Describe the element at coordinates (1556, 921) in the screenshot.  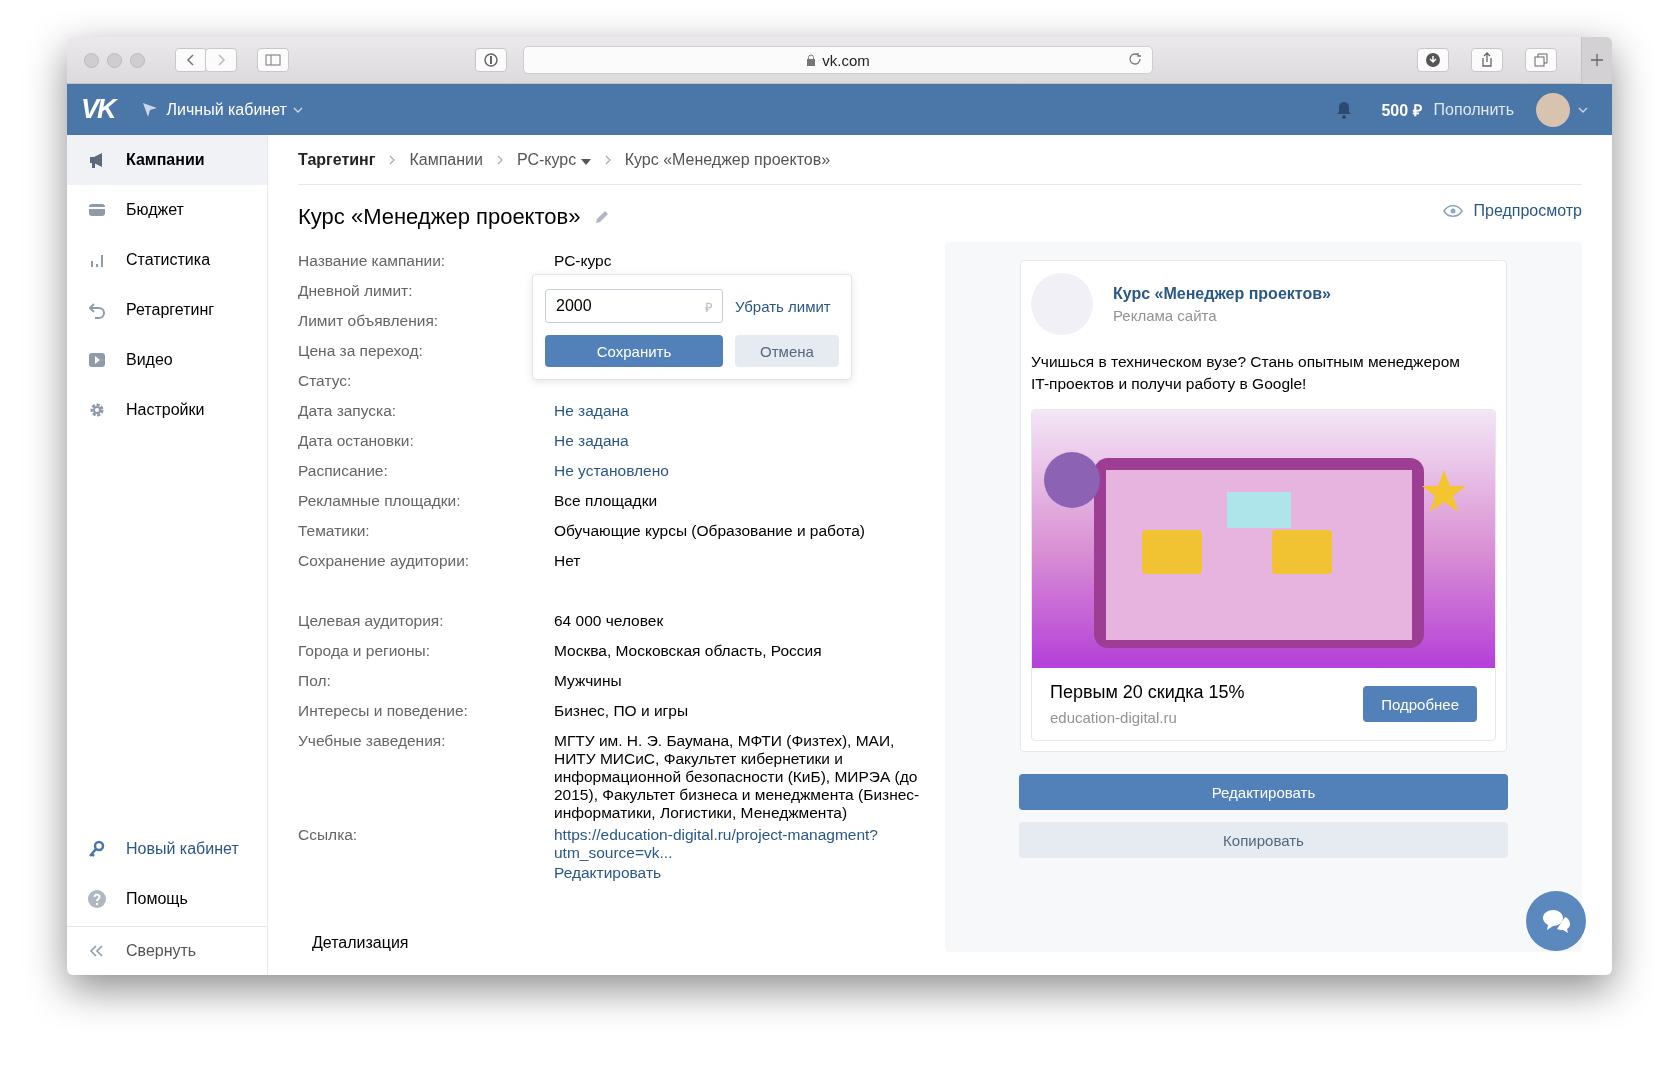
I see `chat-bubbles-icon` at that location.